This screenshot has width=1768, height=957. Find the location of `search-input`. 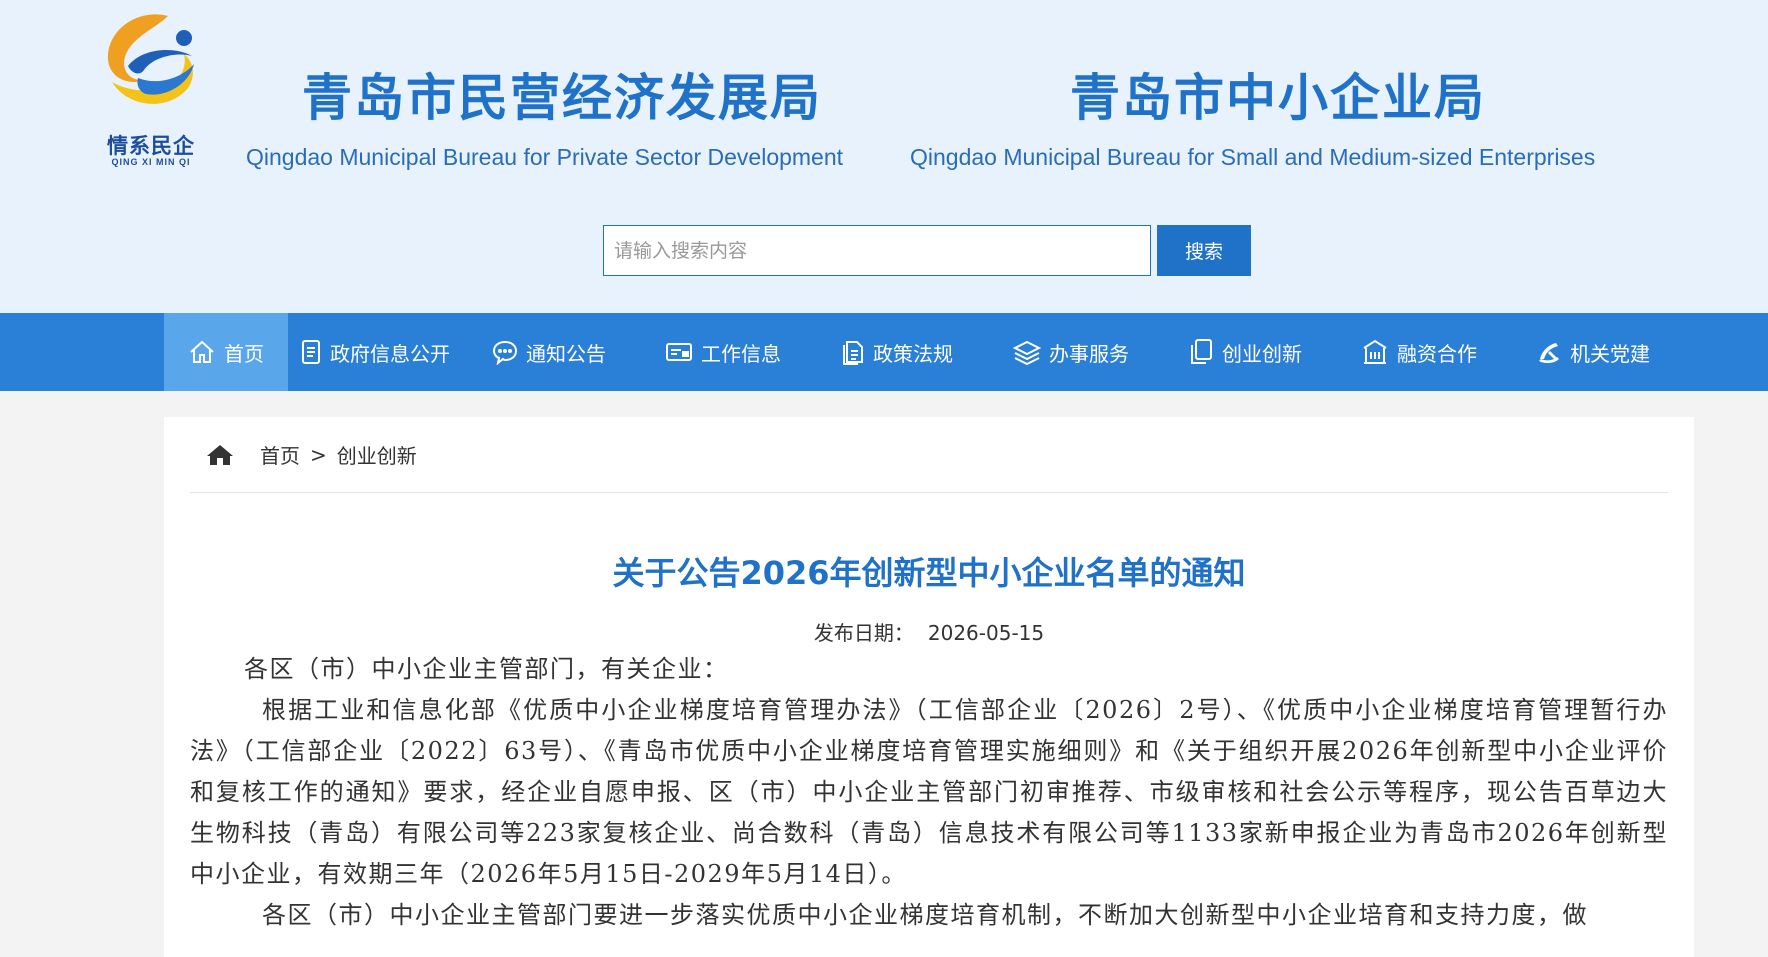

search-input is located at coordinates (877, 250).